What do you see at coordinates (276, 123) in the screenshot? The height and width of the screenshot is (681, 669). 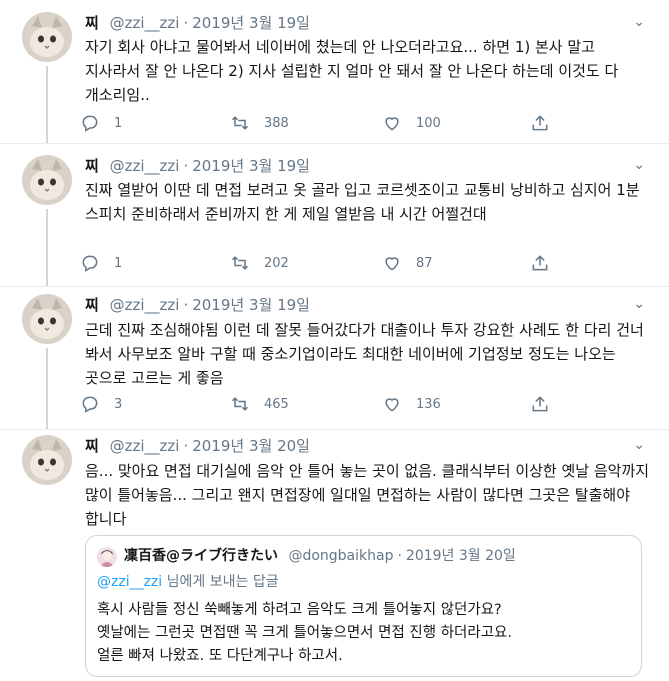 I see `retweet-count: 388` at bounding box center [276, 123].